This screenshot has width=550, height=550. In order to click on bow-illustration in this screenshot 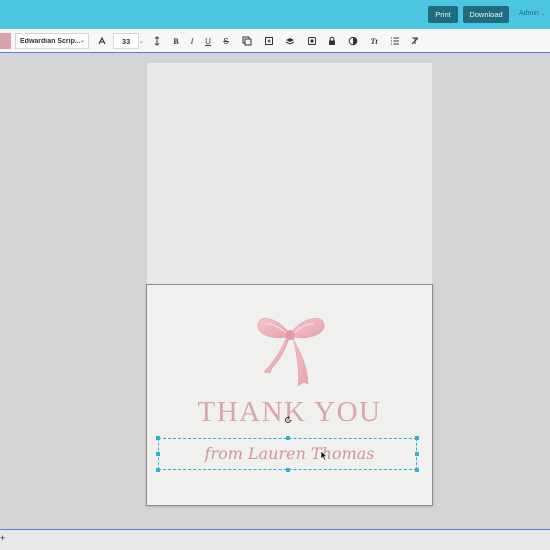, I will do `click(290, 349)`.